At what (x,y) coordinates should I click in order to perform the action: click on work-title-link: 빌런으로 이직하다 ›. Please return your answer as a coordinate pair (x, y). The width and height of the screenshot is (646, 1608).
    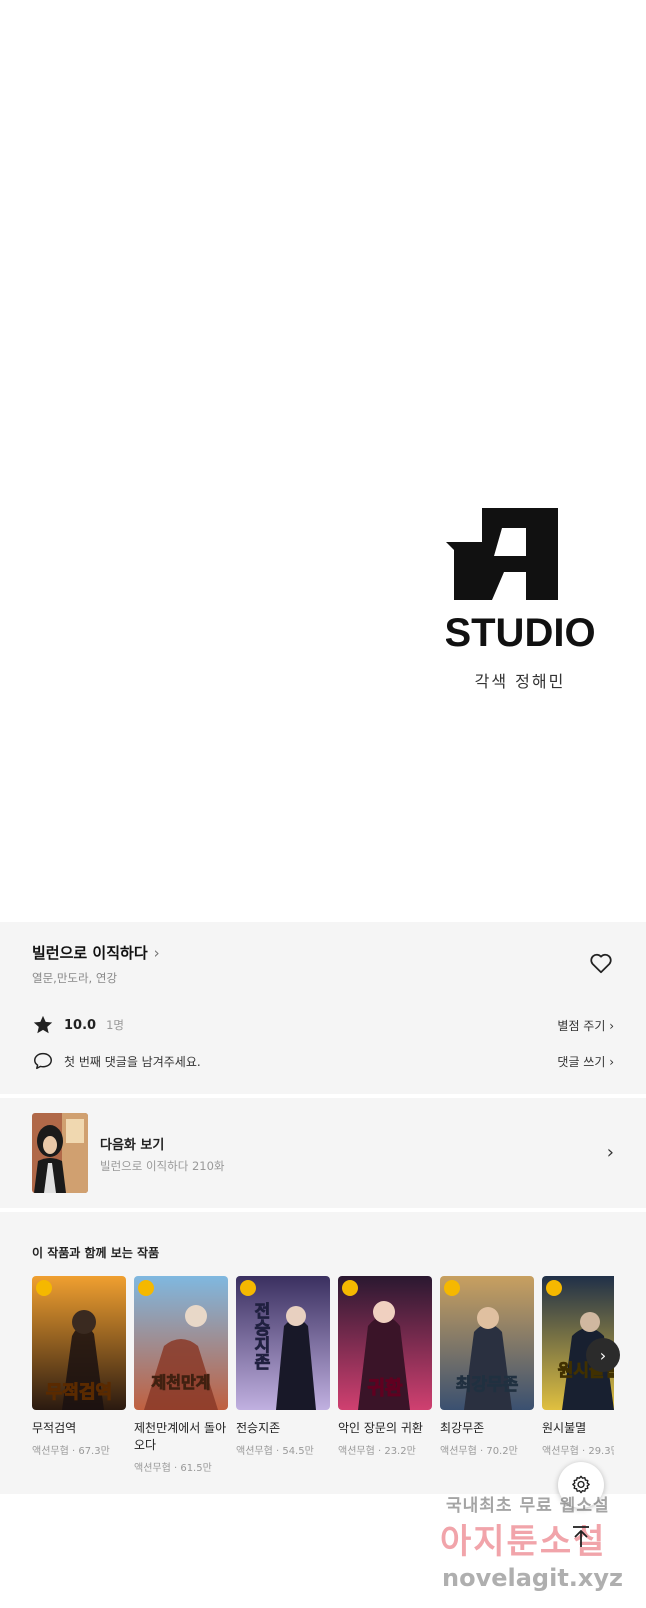
    Looking at the image, I should click on (96, 952).